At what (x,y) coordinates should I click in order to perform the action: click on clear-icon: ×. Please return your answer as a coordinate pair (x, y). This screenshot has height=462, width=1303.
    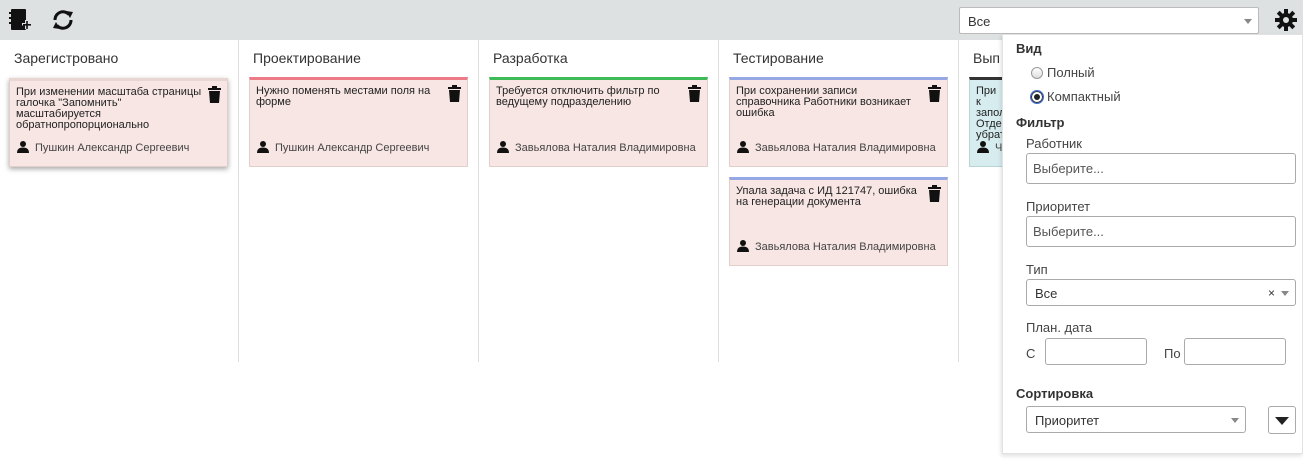
    Looking at the image, I should click on (1271, 293).